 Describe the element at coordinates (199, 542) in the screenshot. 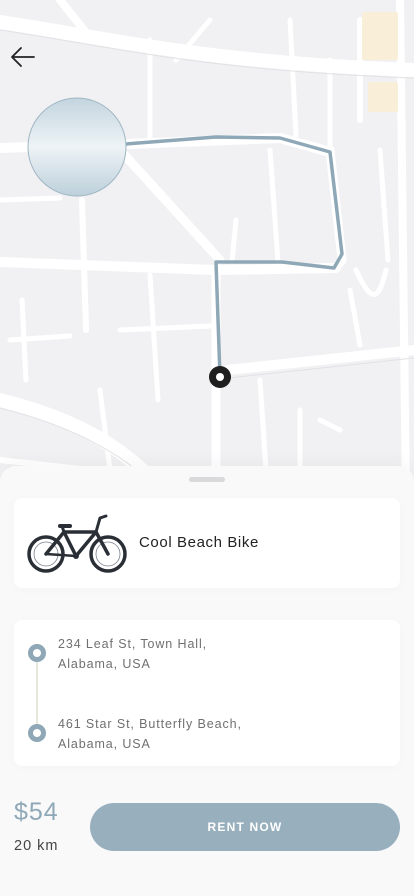

I see `bike-name: Cool Beach Bike` at that location.